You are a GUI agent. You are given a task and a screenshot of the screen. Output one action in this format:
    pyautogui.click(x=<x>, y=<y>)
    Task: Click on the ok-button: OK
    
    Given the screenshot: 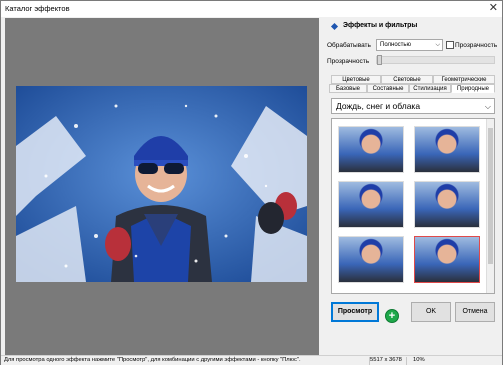 What is the action you would take?
    pyautogui.click(x=431, y=312)
    